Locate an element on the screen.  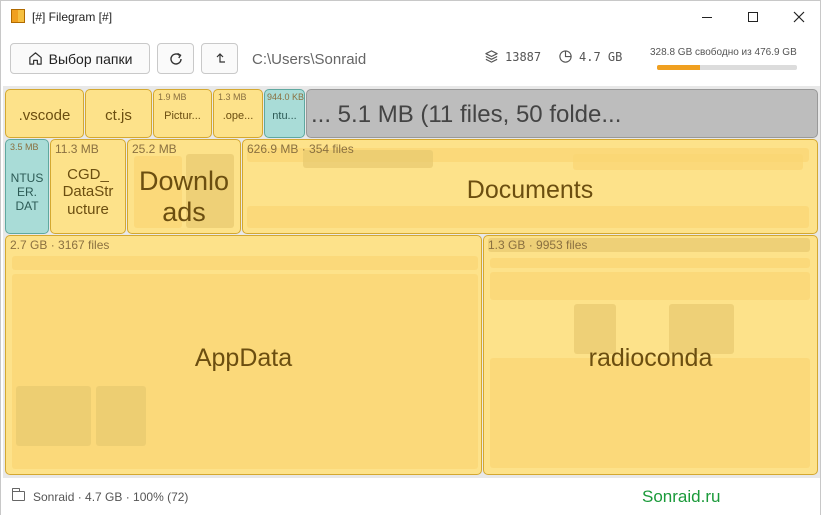
select-folder-label: Выбор папки is located at coordinates (90, 58).